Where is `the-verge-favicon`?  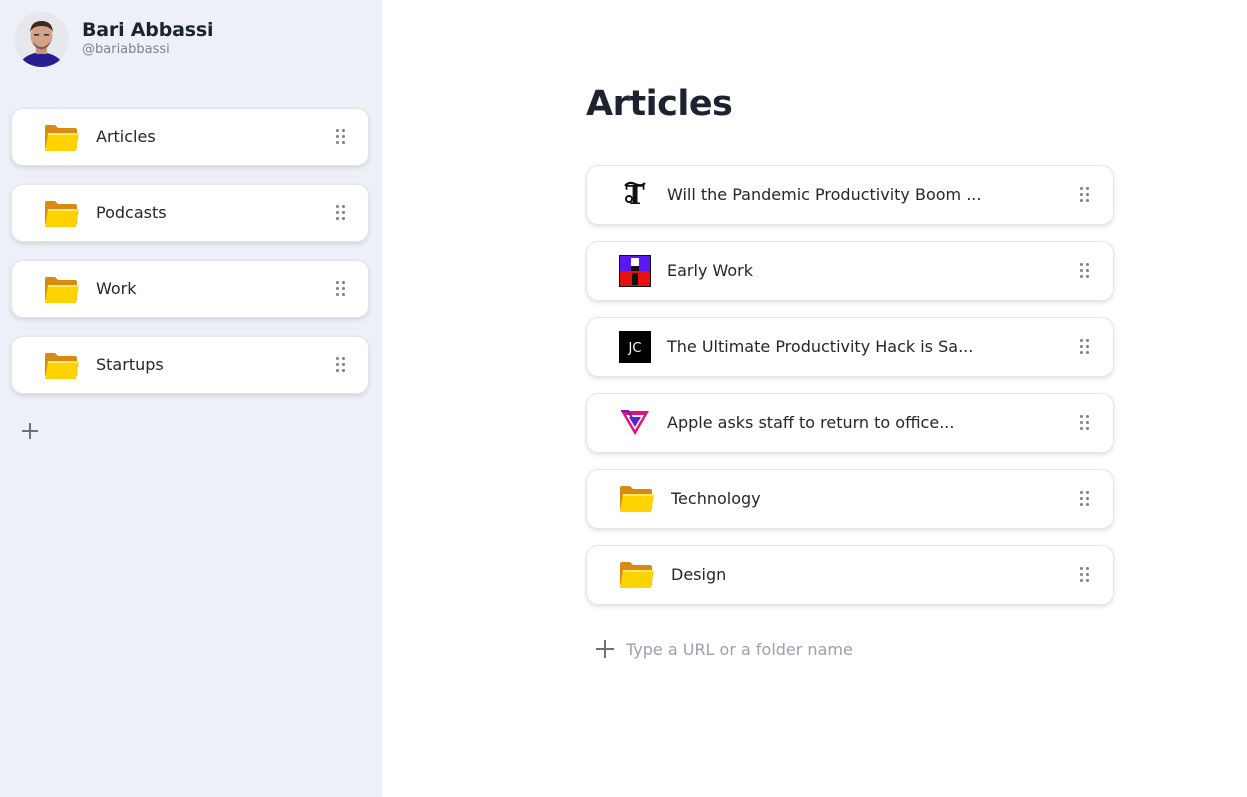
the-verge-favicon is located at coordinates (635, 423).